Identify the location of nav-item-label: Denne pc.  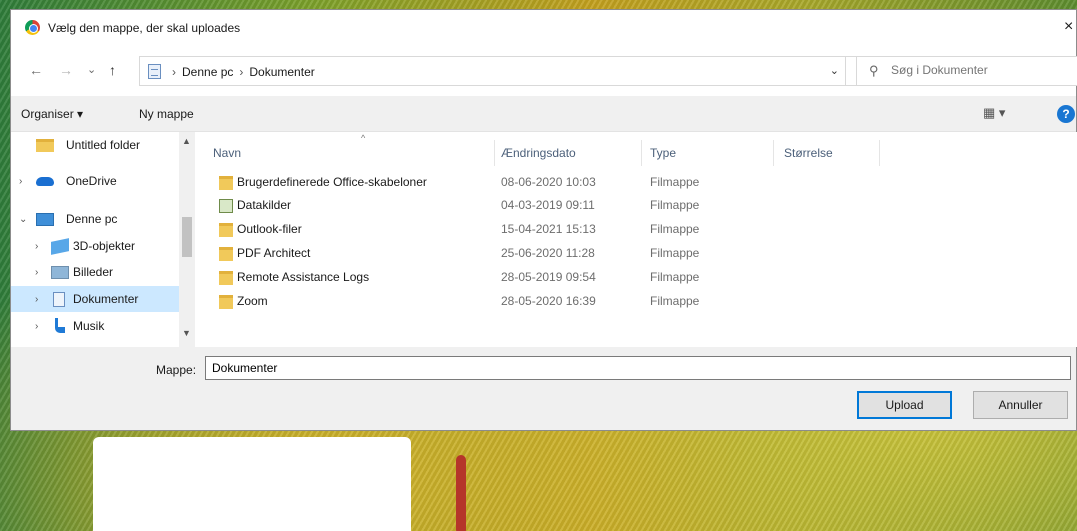
(92, 219).